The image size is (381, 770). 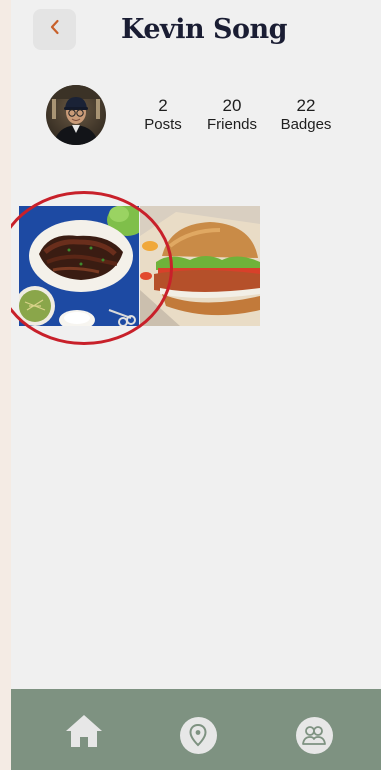 I want to click on bottom-nav, so click(x=196, y=729).